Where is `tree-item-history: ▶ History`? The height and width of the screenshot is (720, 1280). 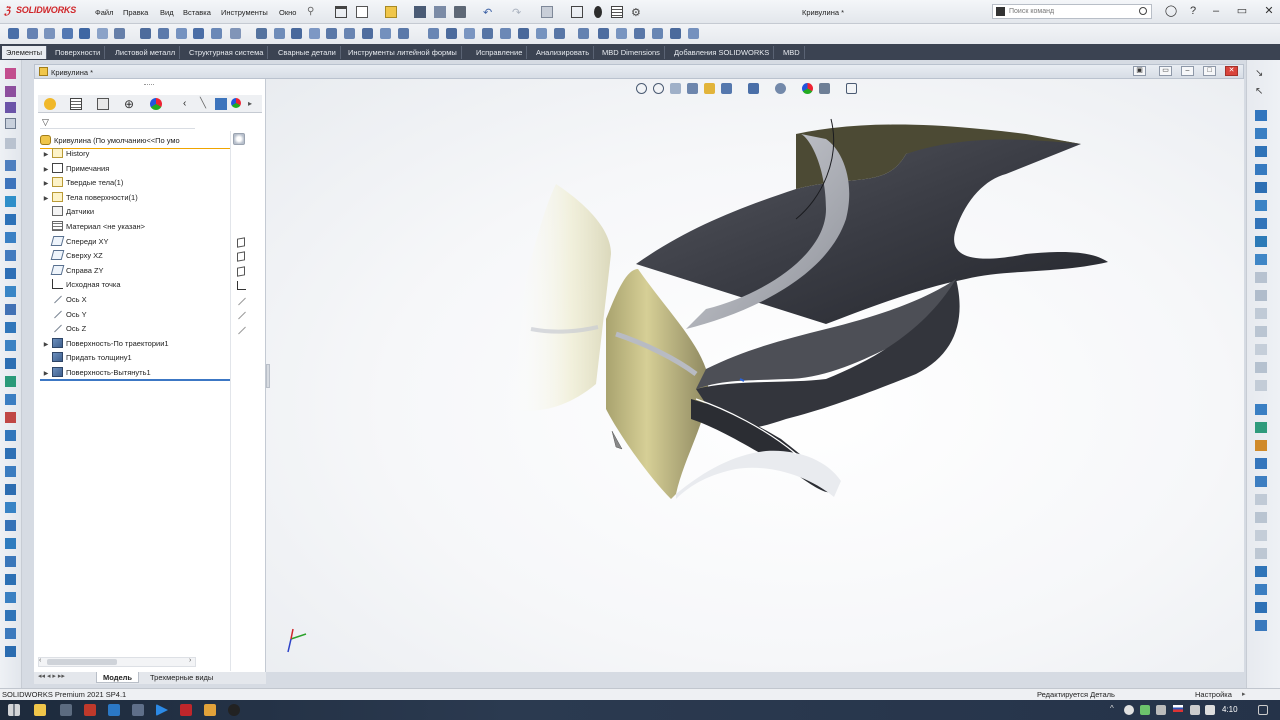 tree-item-history: ▶ History is located at coordinates (64, 154).